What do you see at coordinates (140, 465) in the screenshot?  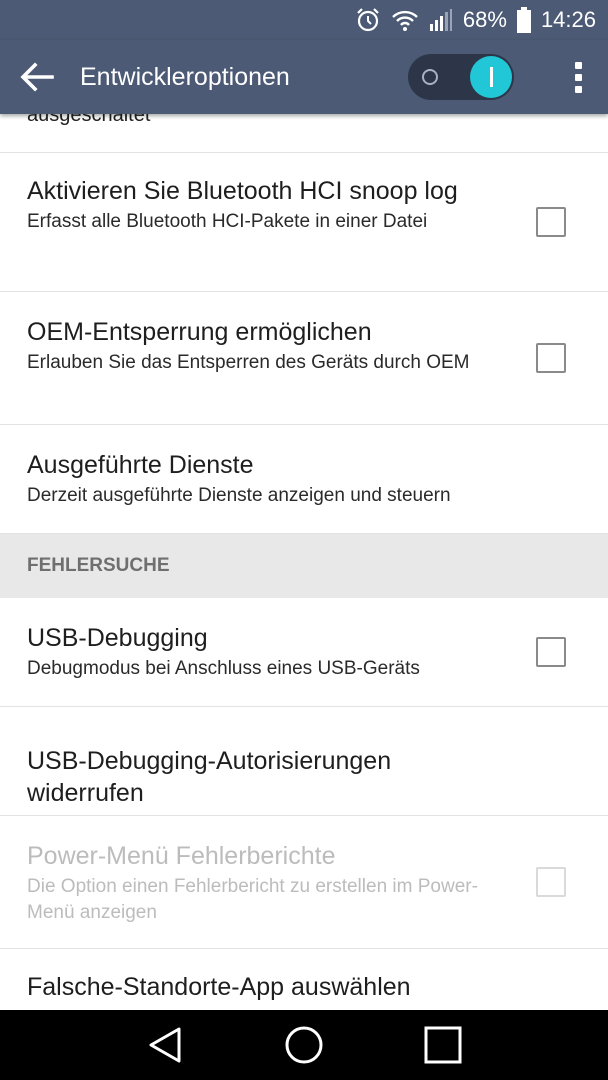 I see `setting-title: Ausgeführte Dienste` at bounding box center [140, 465].